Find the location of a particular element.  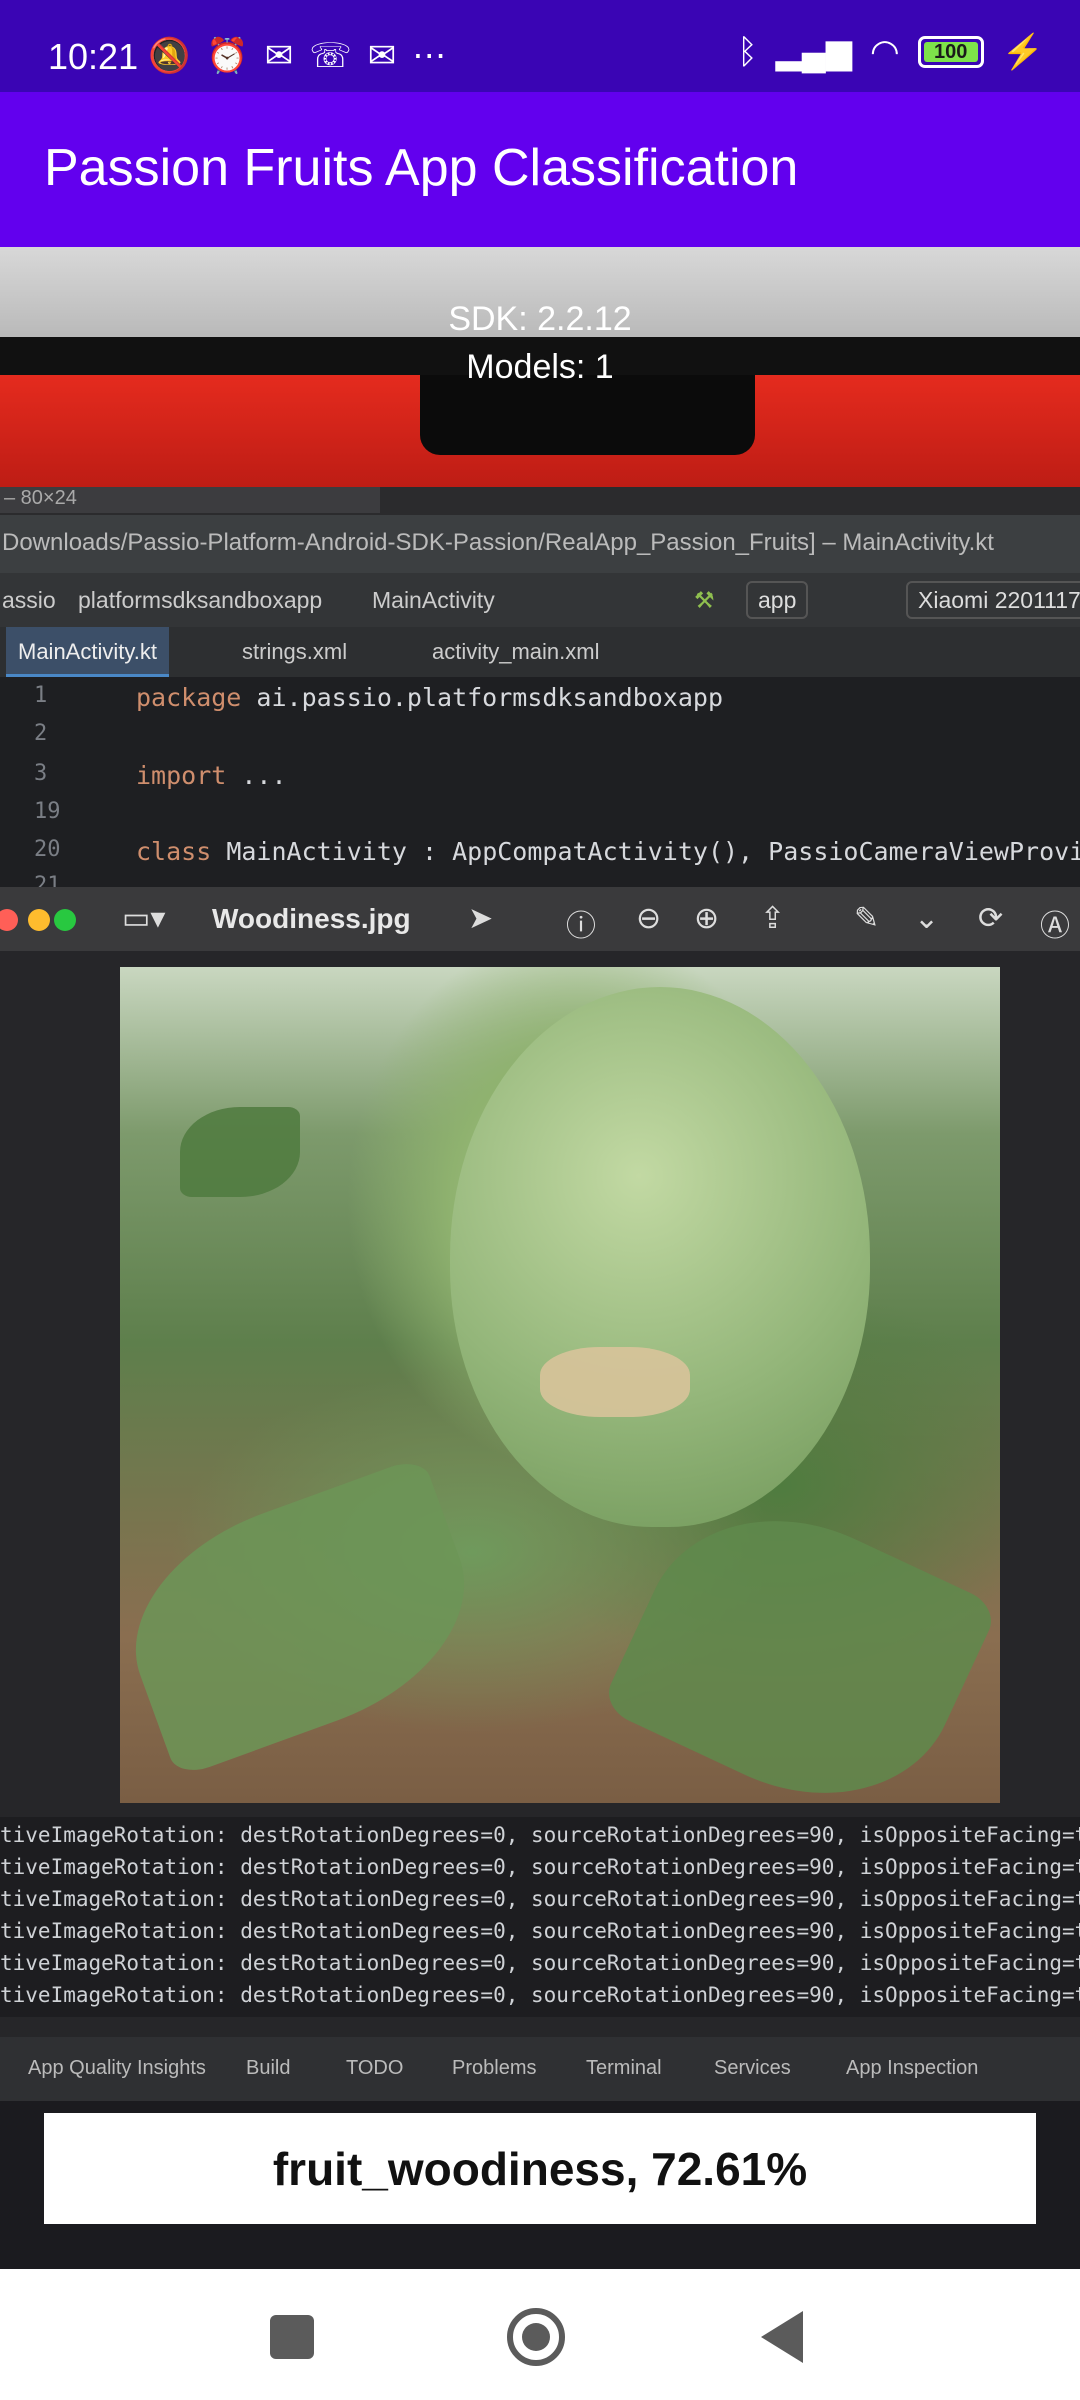

chevron-down-icon: ⌄ is located at coordinates (927, 918).